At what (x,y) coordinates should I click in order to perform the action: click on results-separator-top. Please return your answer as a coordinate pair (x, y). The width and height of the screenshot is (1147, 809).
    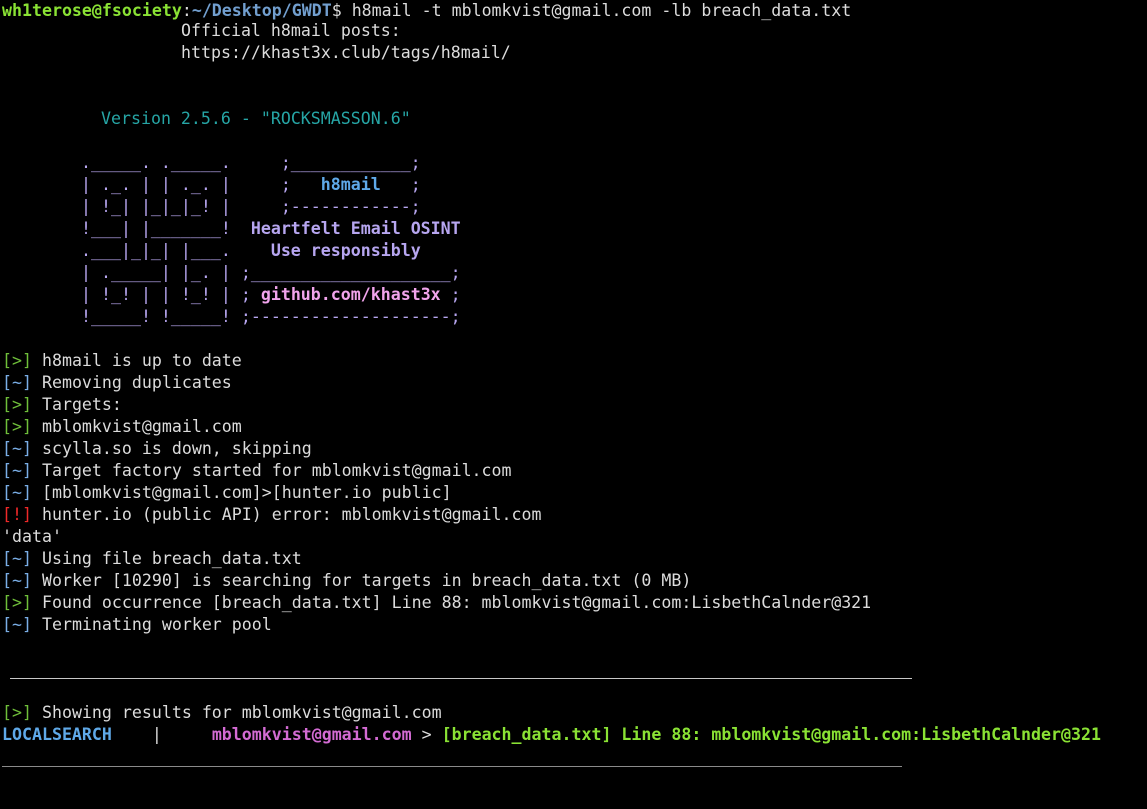
    Looking at the image, I should click on (461, 678).